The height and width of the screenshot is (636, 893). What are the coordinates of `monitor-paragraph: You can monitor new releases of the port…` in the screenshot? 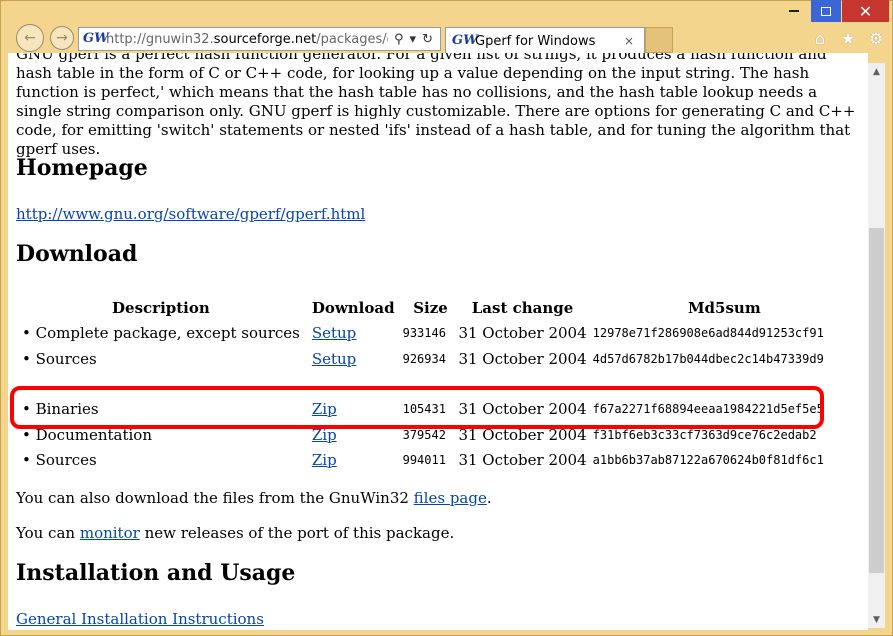 It's located at (235, 533).